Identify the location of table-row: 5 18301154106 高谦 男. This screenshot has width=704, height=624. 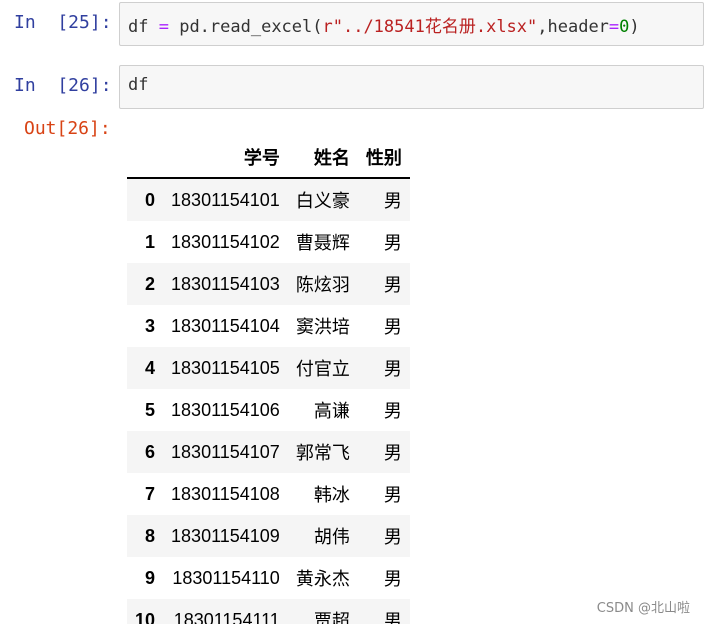
(268, 410).